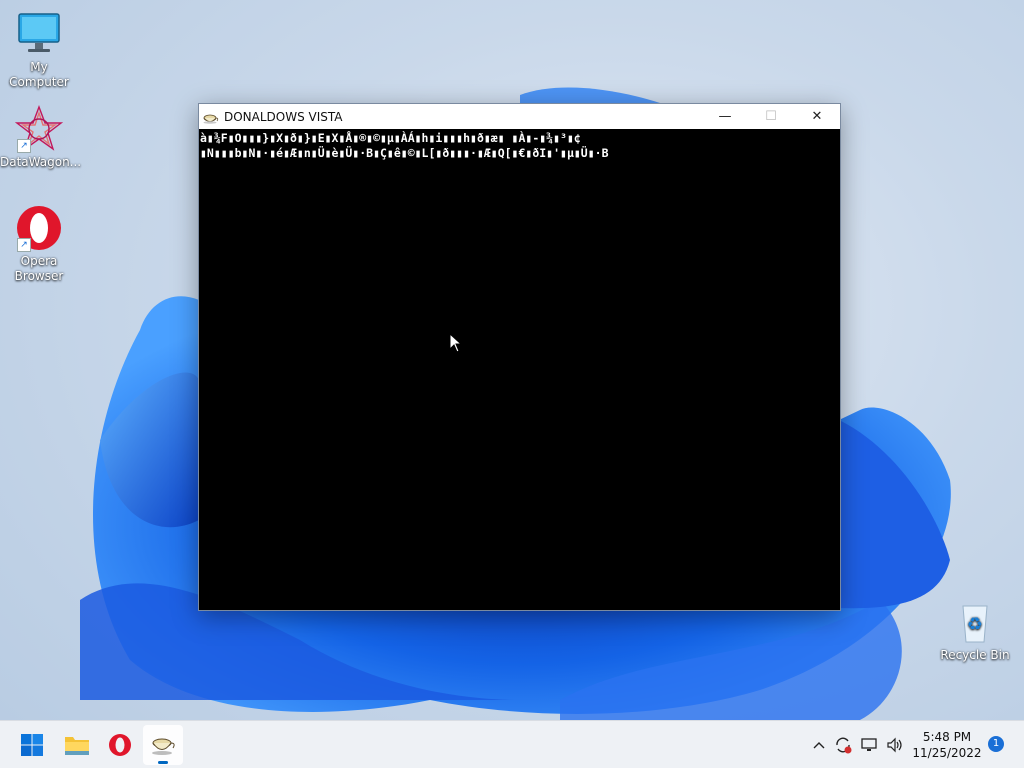  I want to click on folder-icon, so click(77, 746).